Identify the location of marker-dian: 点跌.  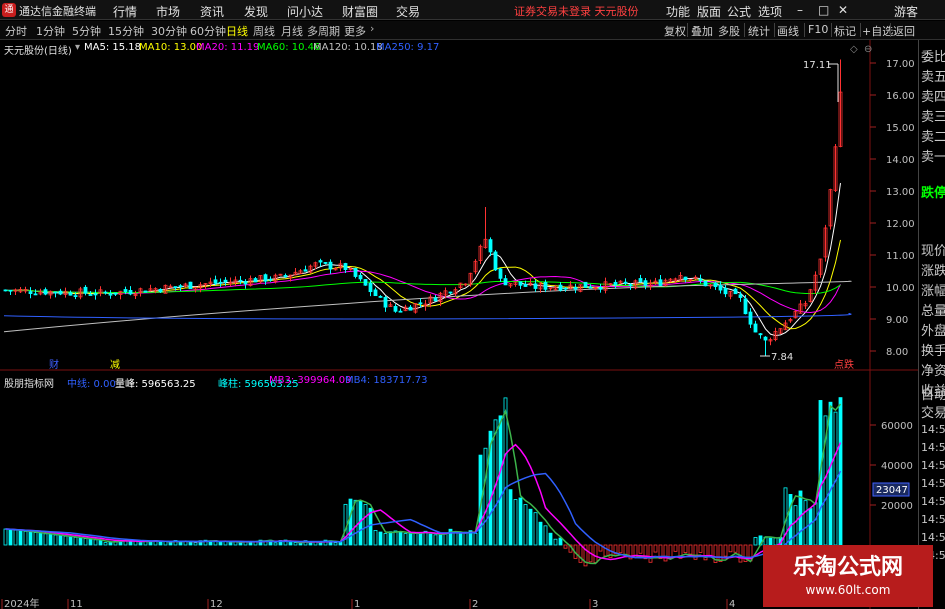
(844, 364).